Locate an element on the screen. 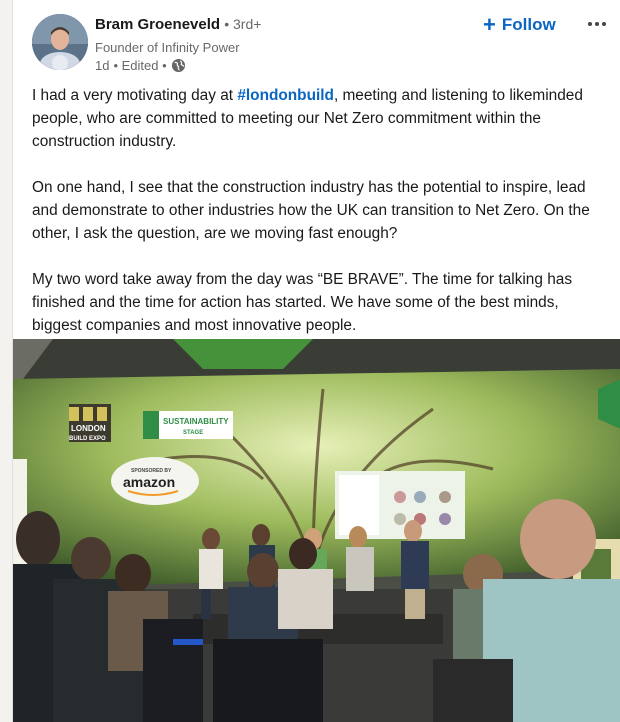  author-headline: Founder of Infinity Power is located at coordinates (167, 47).